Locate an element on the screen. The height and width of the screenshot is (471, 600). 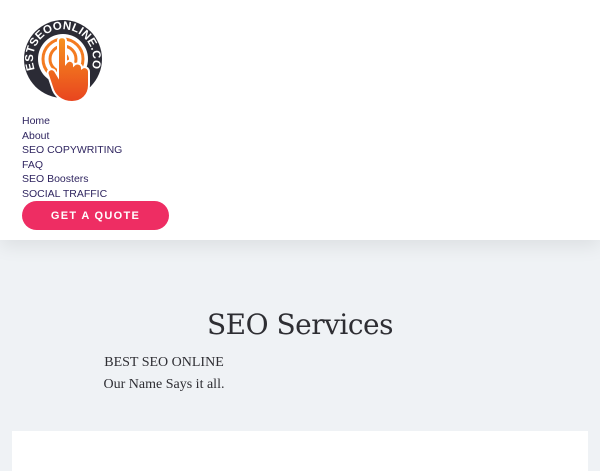
nav-item-home: Home is located at coordinates (72, 120).